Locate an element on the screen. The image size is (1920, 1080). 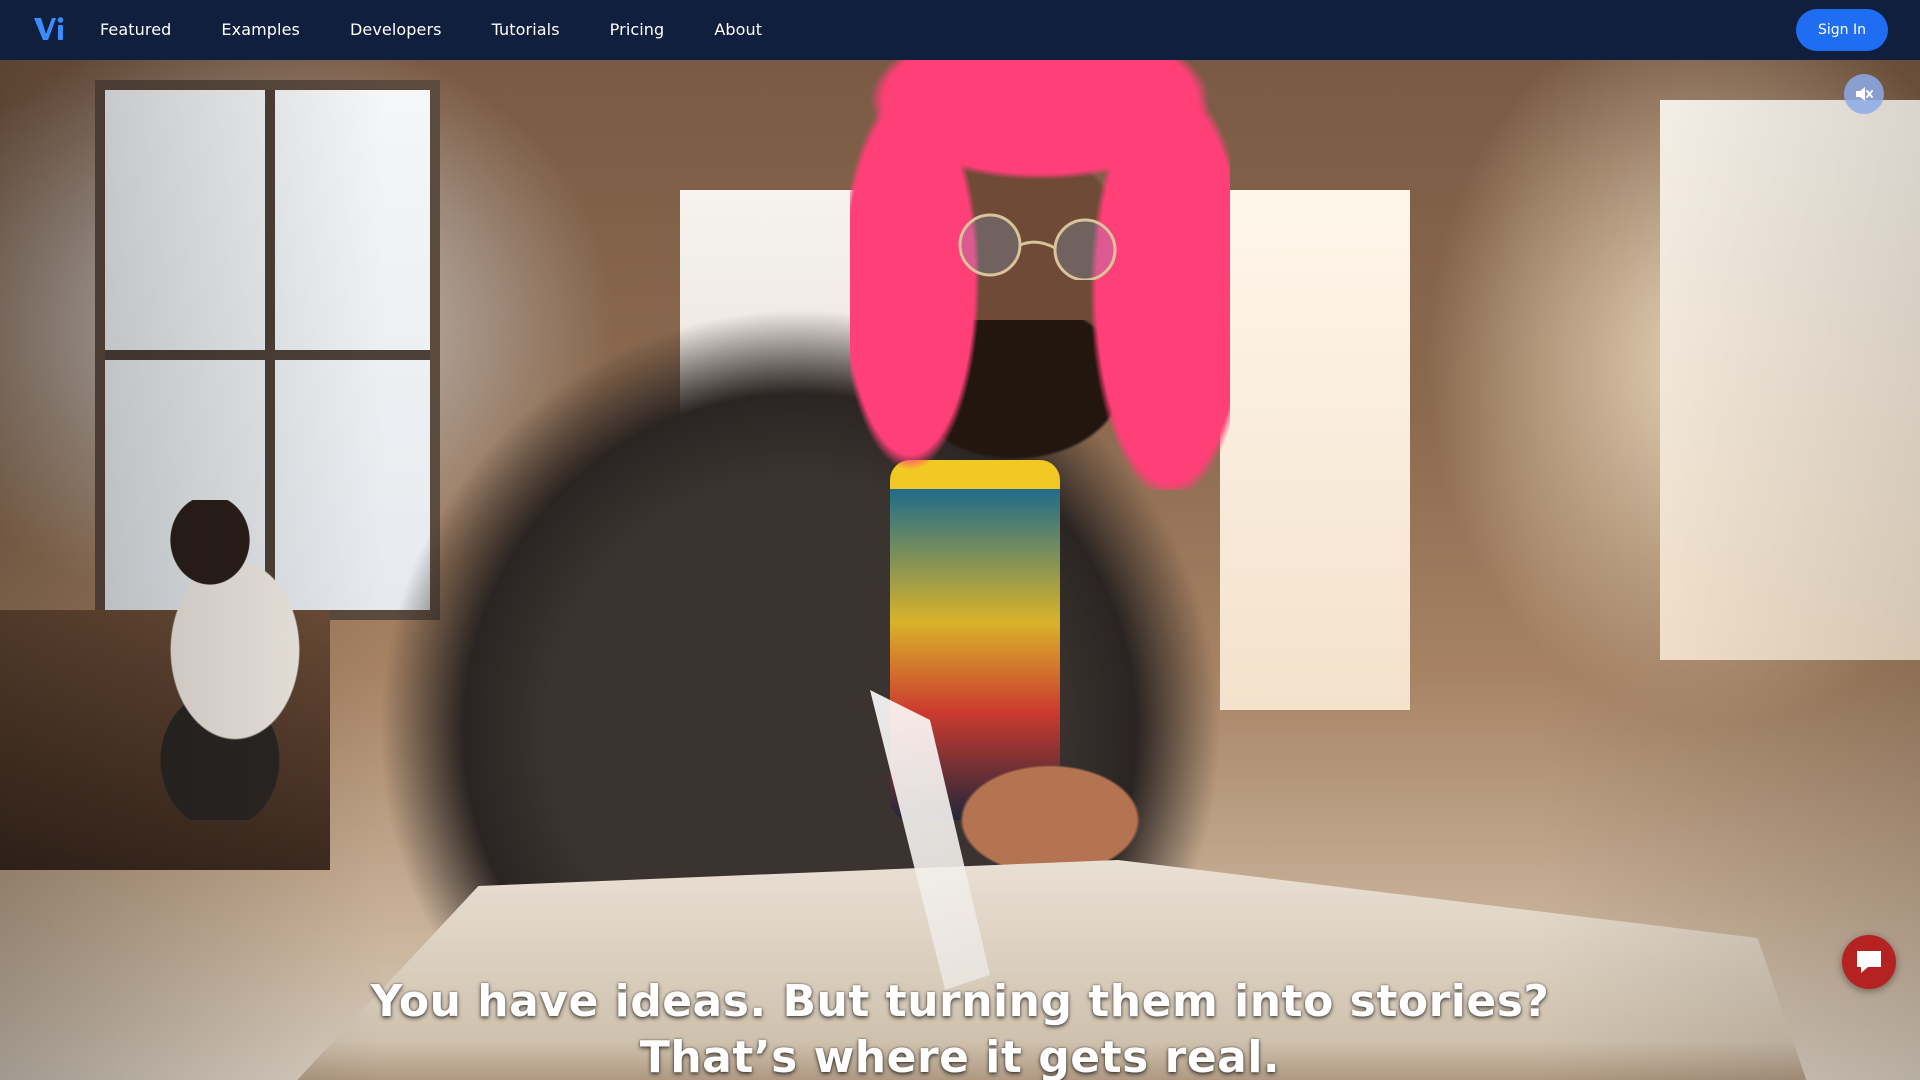
mute-button is located at coordinates (1864, 94).